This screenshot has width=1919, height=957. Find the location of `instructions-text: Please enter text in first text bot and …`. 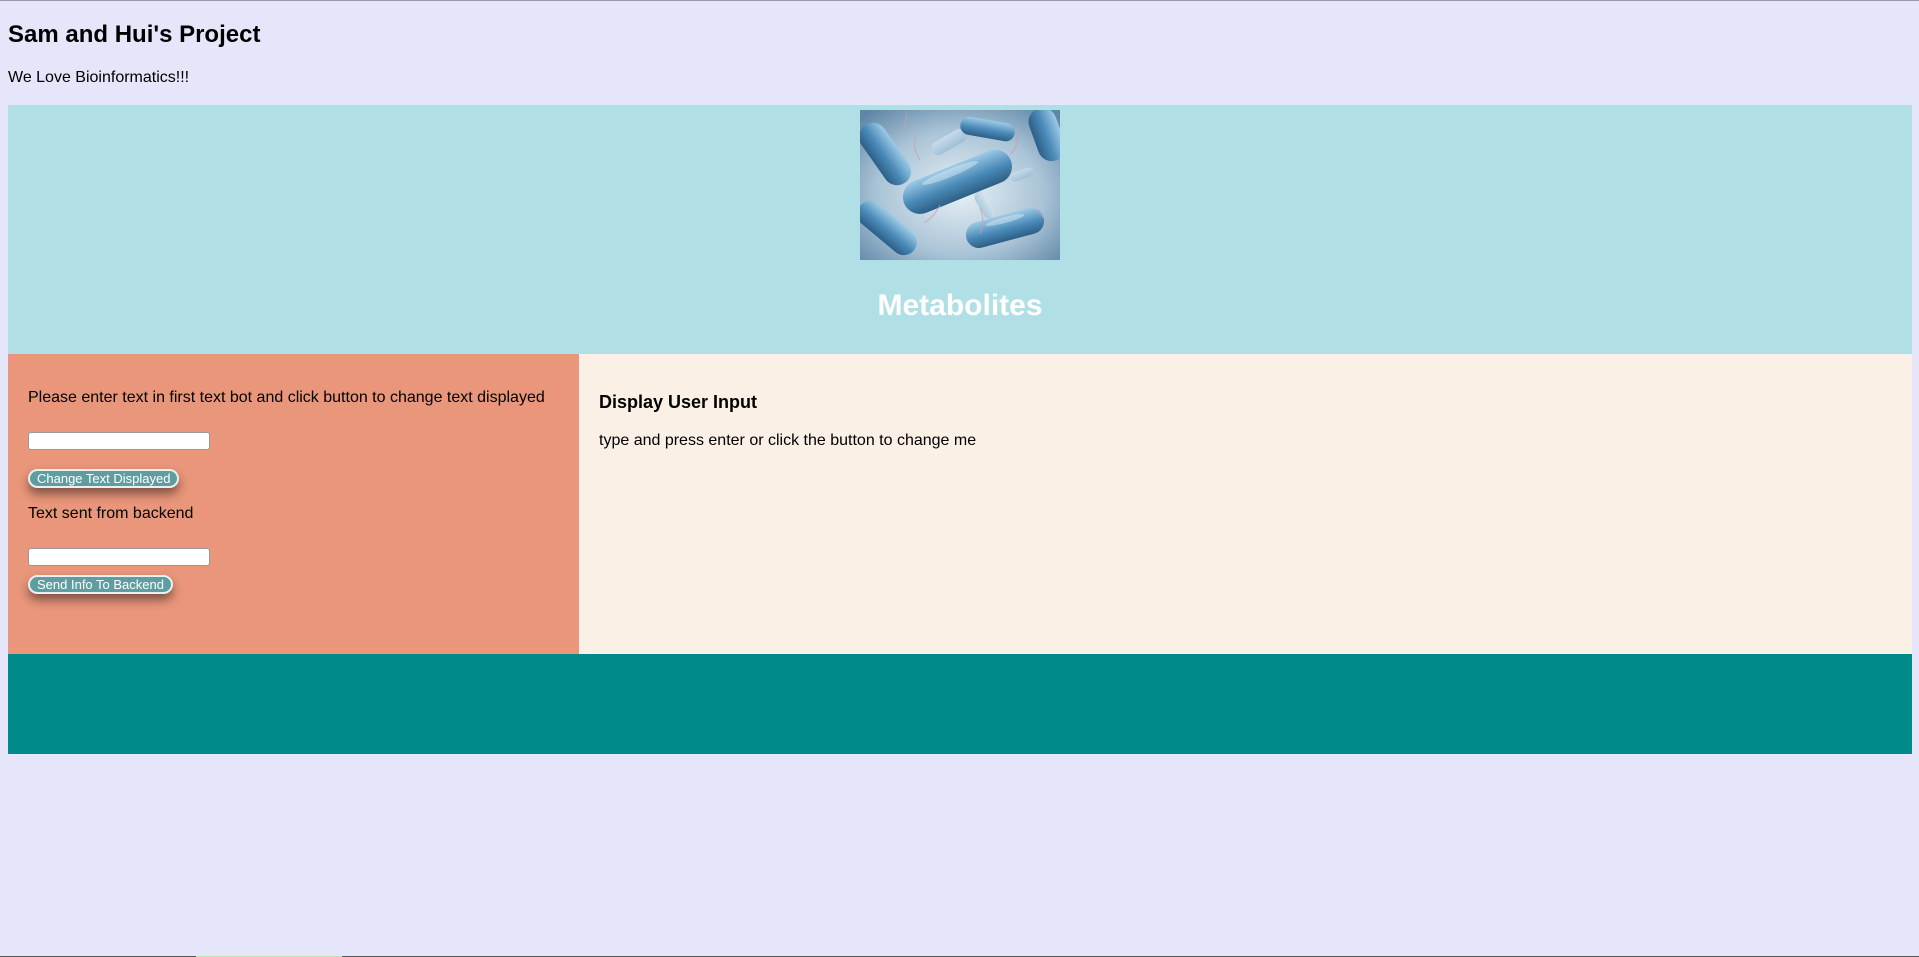

instructions-text: Please enter text in first text bot and … is located at coordinates (286, 397).